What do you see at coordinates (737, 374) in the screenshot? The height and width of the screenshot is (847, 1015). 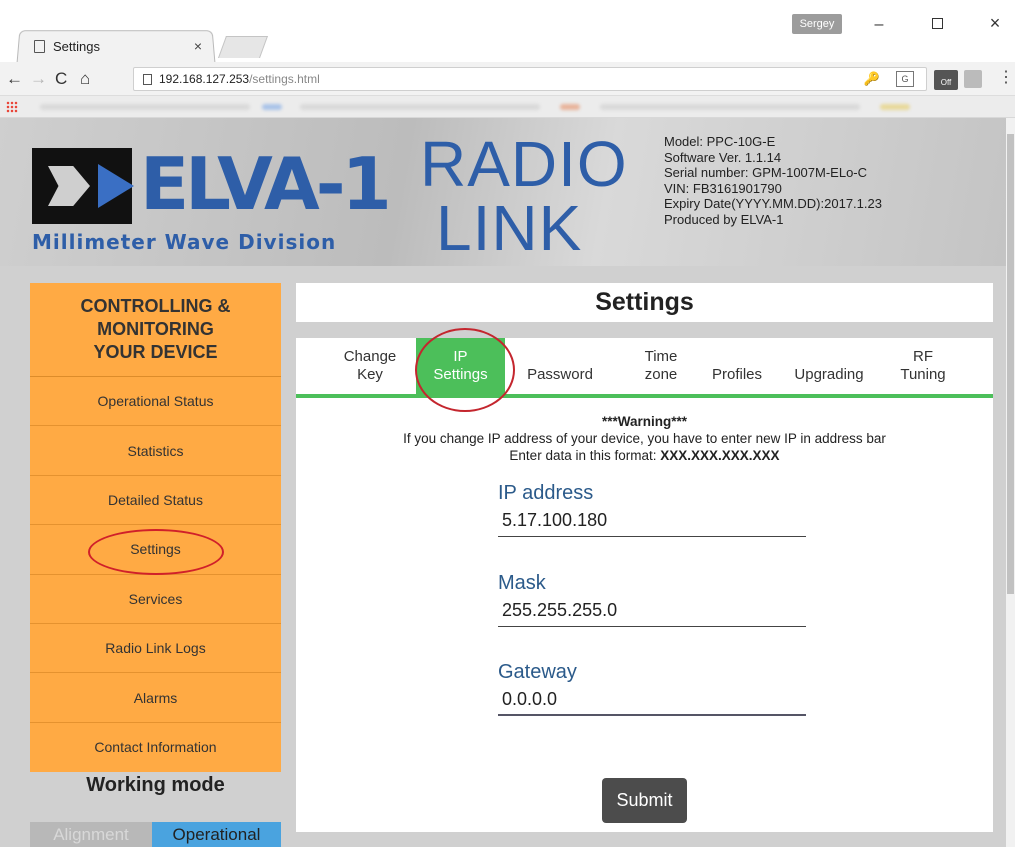 I see `tab-label: Profiles` at bounding box center [737, 374].